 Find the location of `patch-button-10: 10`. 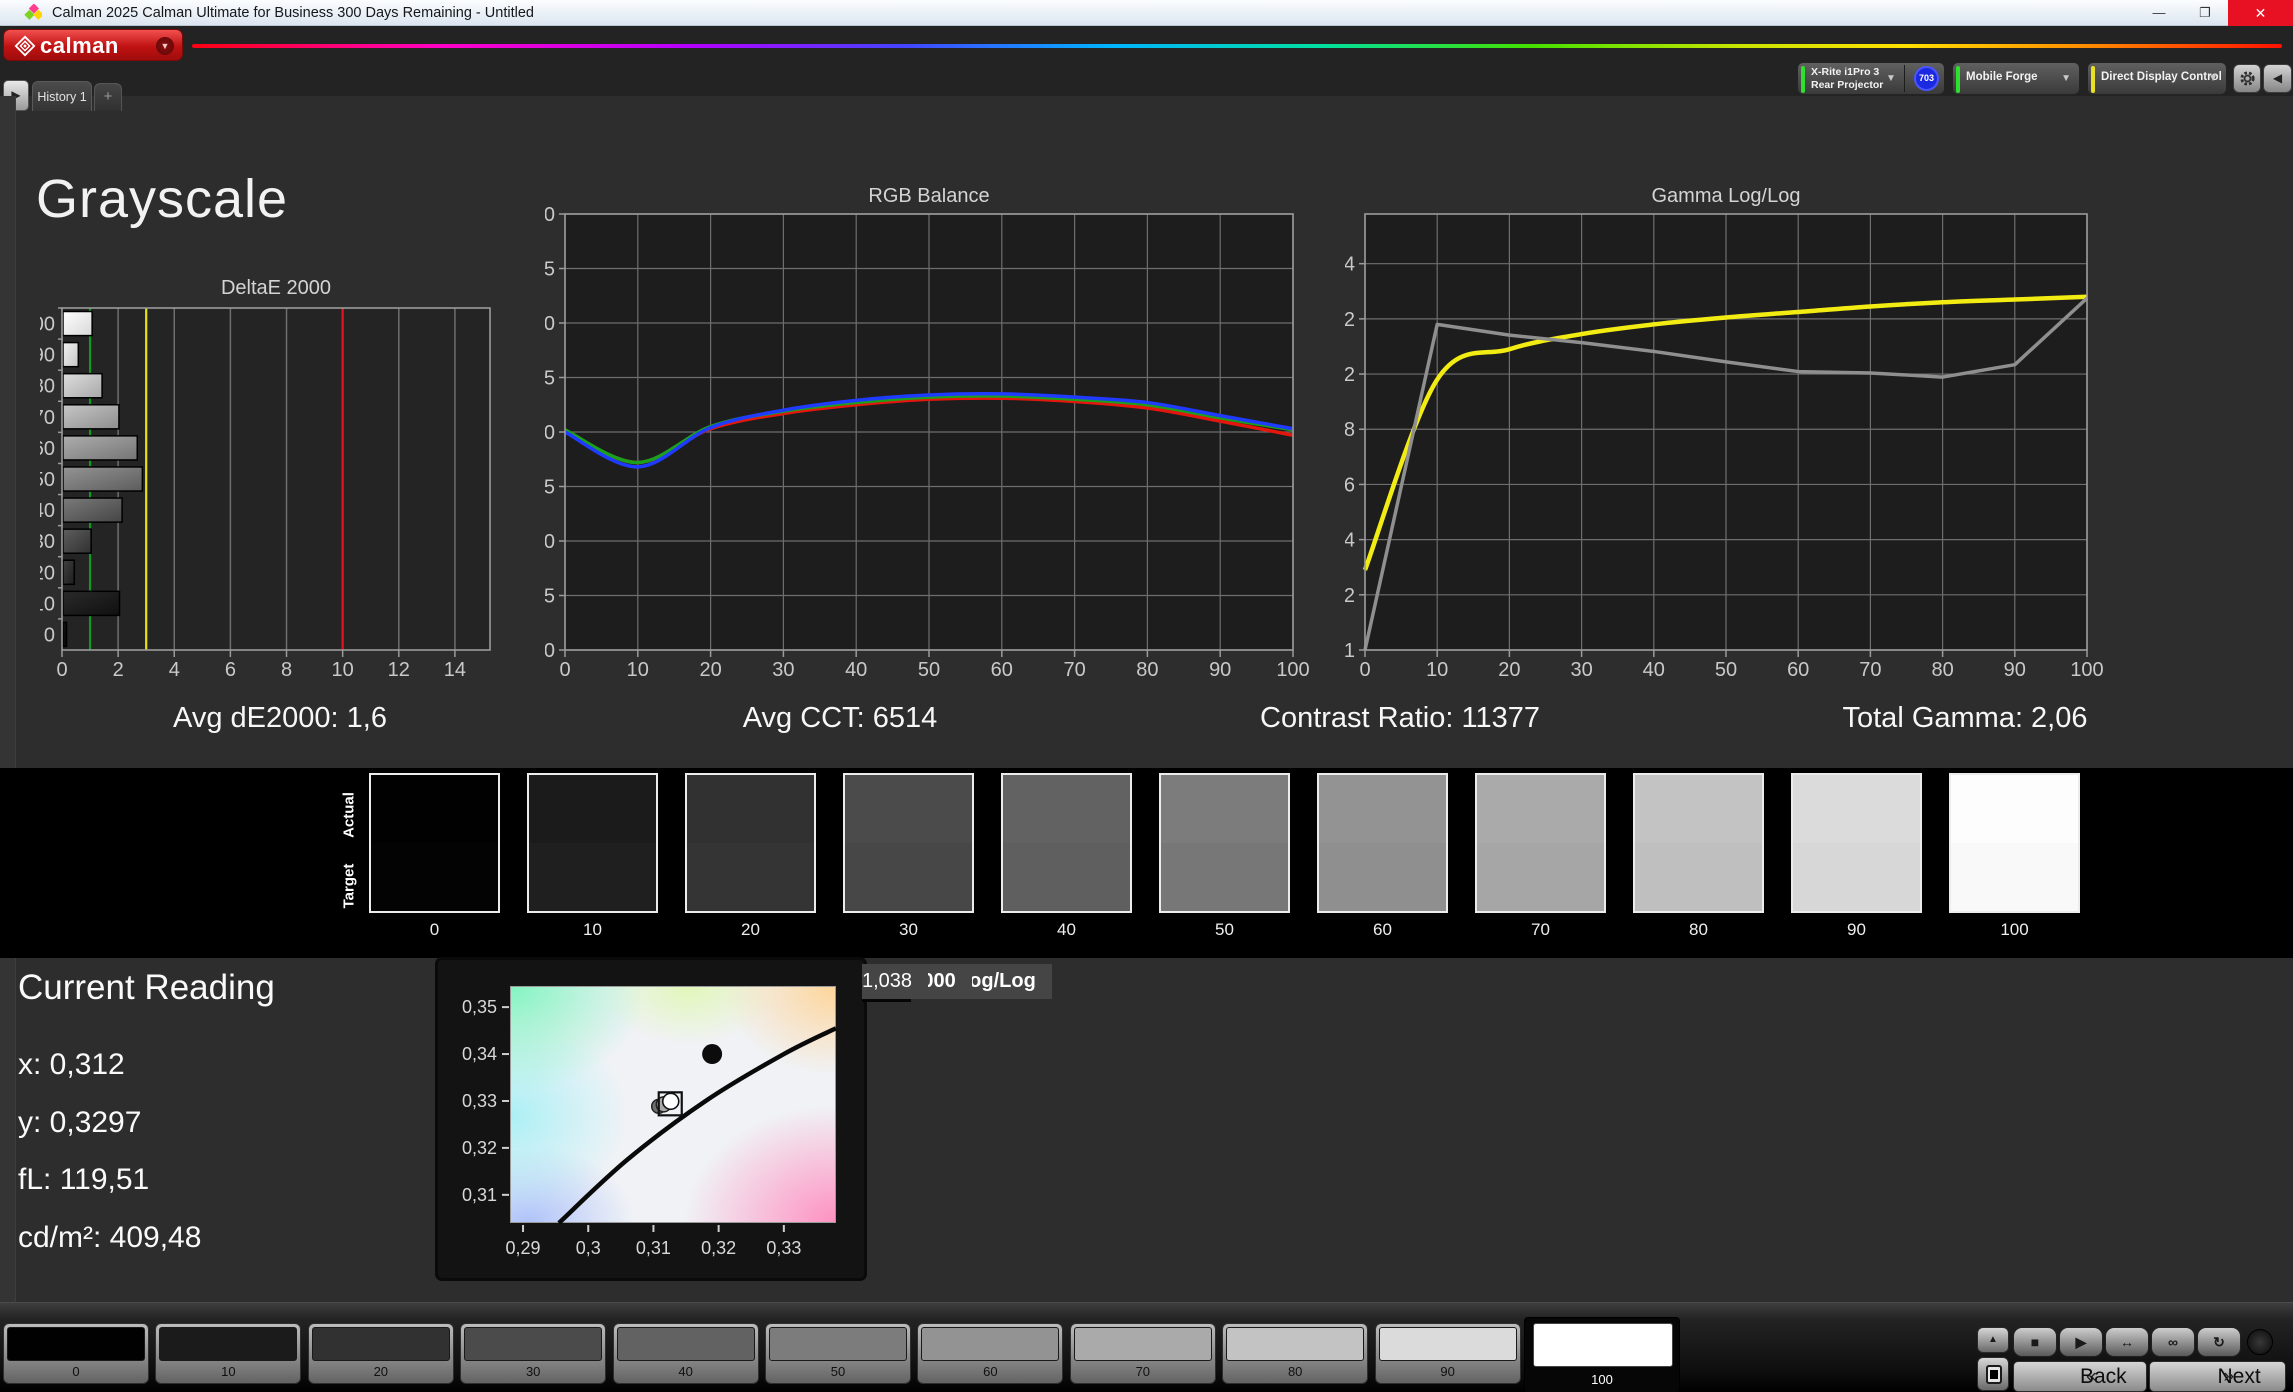

patch-button-10: 10 is located at coordinates (228, 1353).